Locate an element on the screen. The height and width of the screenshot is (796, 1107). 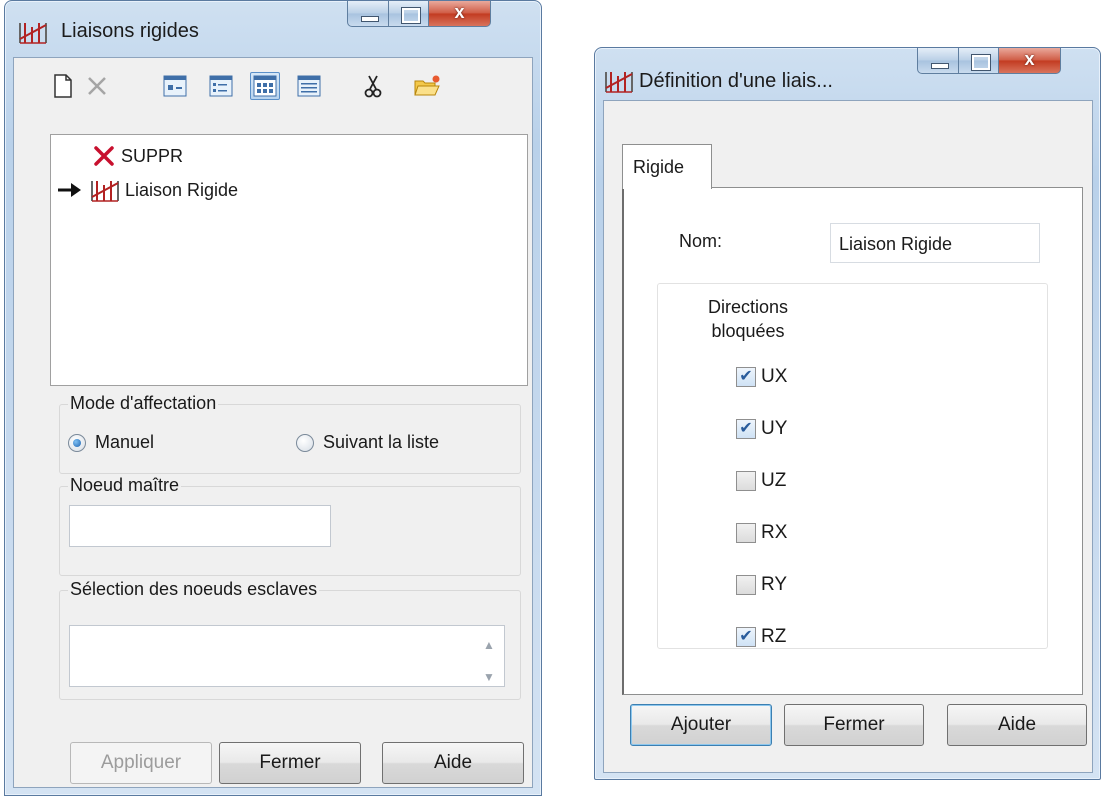
rigid-links-list: SUPPR Liaison Rigide is located at coordinates (289, 260).